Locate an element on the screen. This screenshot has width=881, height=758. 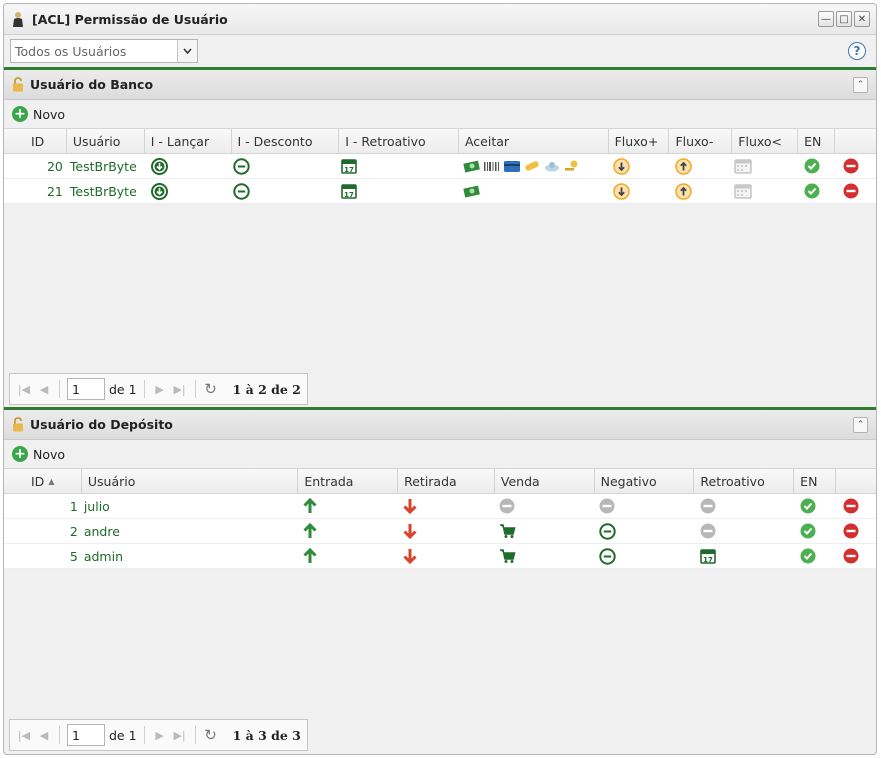
col-fluxo-minus: Fluxo- is located at coordinates (701, 141).